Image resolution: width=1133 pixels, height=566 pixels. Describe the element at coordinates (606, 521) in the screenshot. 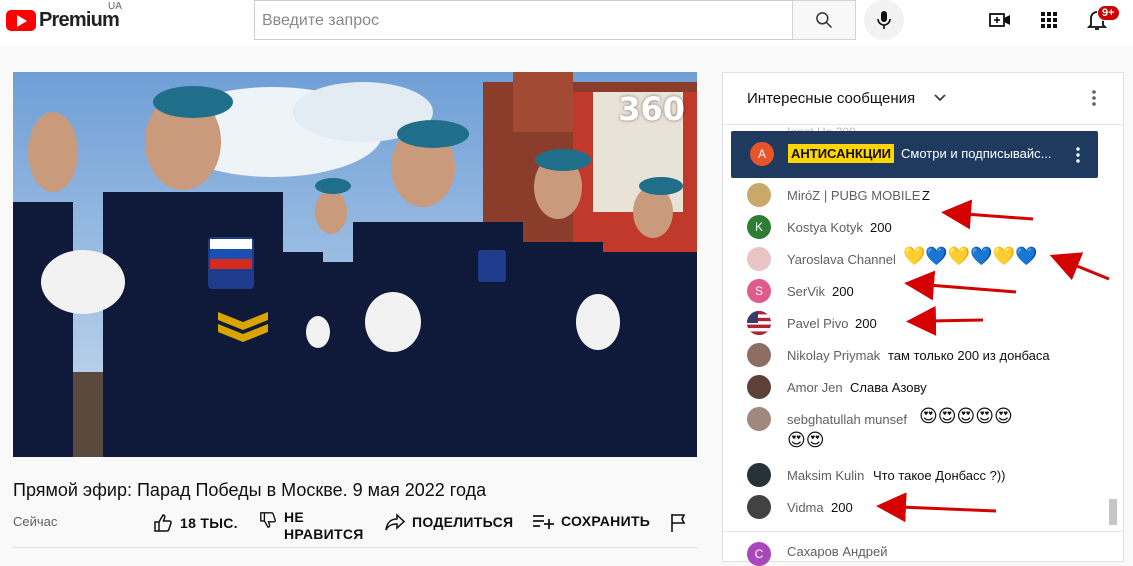

I see `save-label: СОХРАНИТЬ` at that location.